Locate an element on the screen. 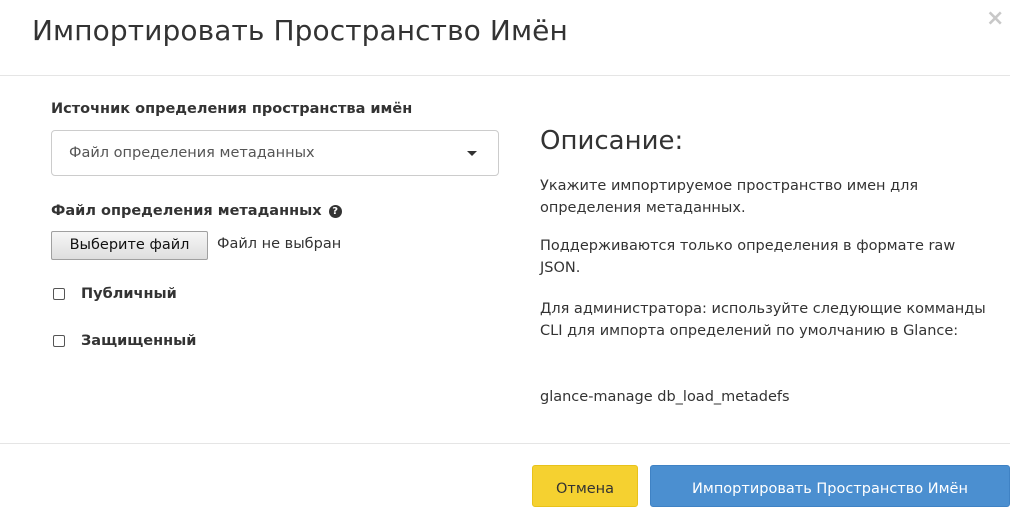 This screenshot has width=1010, height=507. cli-command: glance-manage db_load_metadefs is located at coordinates (665, 397).